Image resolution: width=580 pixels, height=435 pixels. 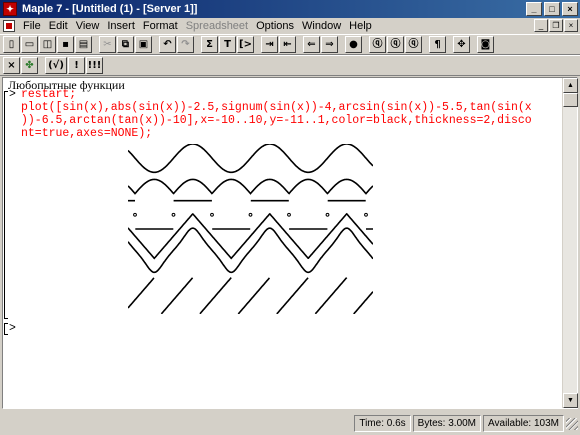 I want to click on forward-icon: ⇒, so click(x=329, y=44).